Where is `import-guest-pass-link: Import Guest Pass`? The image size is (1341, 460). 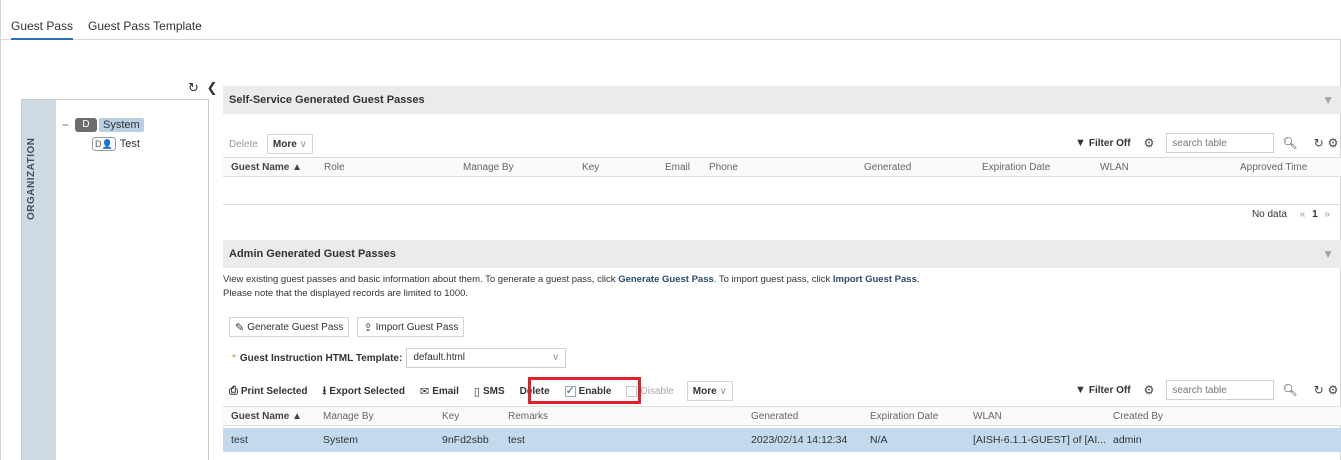
import-guest-pass-link: Import Guest Pass is located at coordinates (875, 279).